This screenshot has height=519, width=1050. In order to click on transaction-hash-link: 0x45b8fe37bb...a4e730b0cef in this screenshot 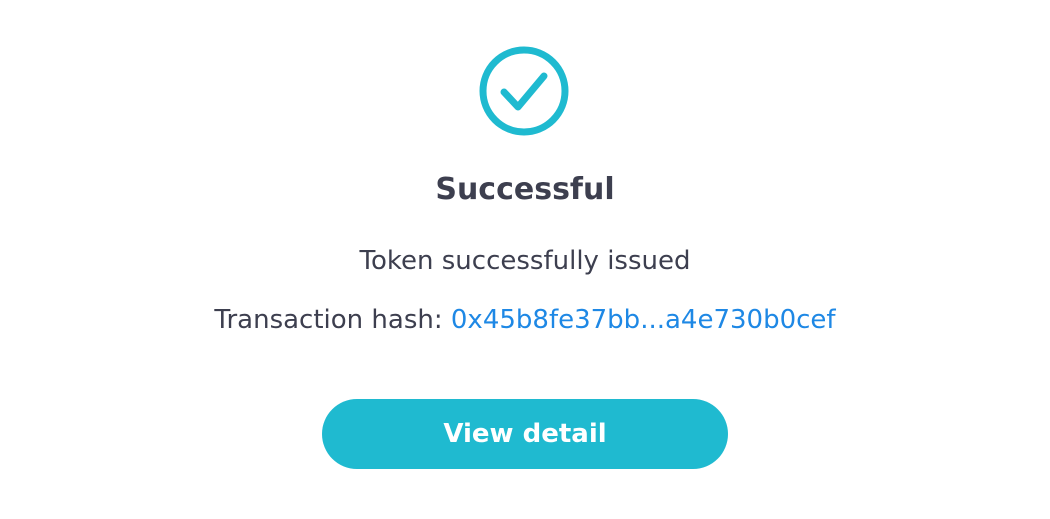, I will do `click(643, 320)`.